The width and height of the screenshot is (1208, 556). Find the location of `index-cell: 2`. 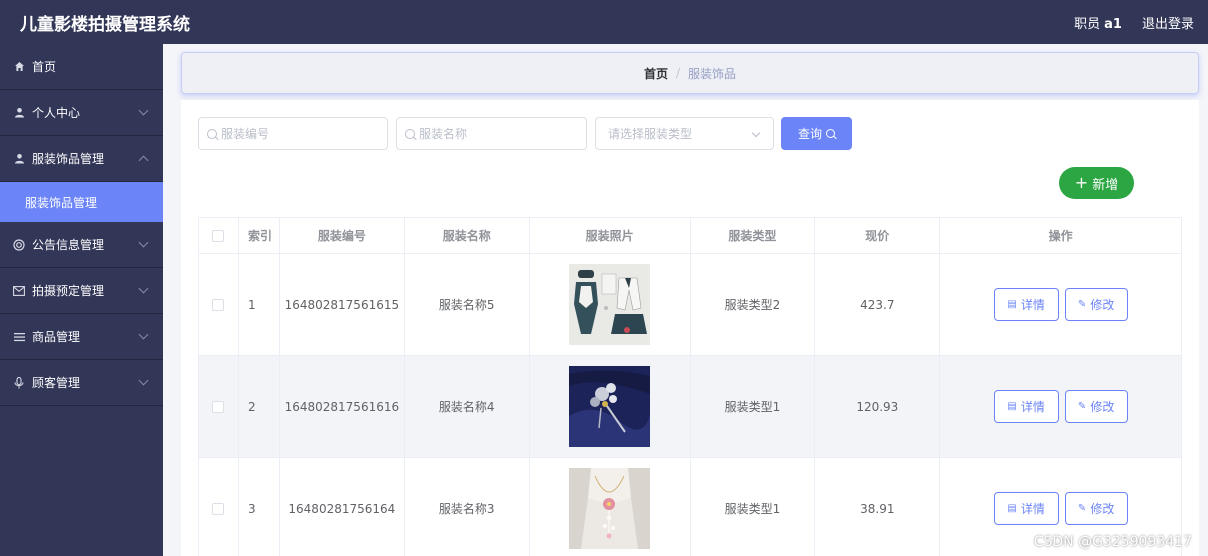

index-cell: 2 is located at coordinates (259, 406).